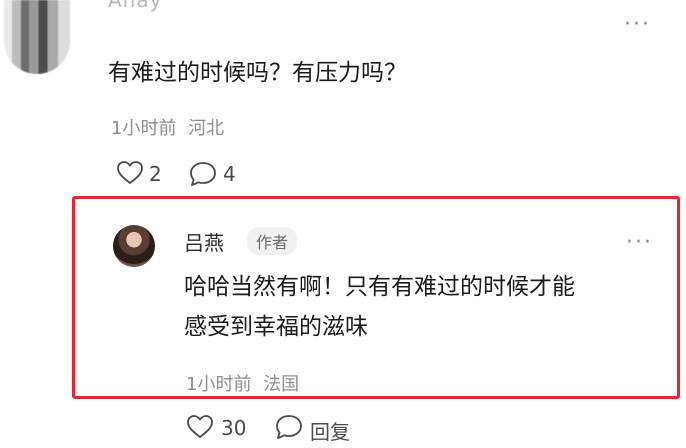 This screenshot has width=686, height=448. I want to click on author-badge: 作者, so click(272, 241).